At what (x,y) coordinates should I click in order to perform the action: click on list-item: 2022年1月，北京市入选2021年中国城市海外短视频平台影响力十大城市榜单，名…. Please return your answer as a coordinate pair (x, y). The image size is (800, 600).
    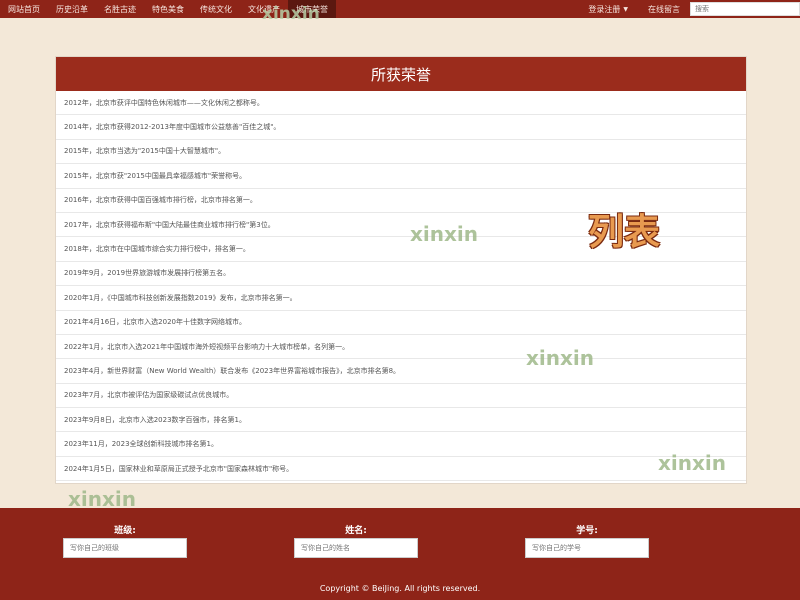
    Looking at the image, I should click on (401, 347).